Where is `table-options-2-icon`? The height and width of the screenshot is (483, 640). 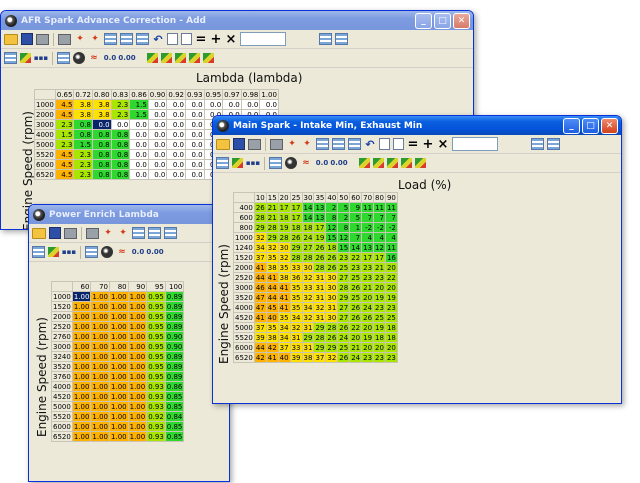
table-options-2-icon is located at coordinates (341, 39).